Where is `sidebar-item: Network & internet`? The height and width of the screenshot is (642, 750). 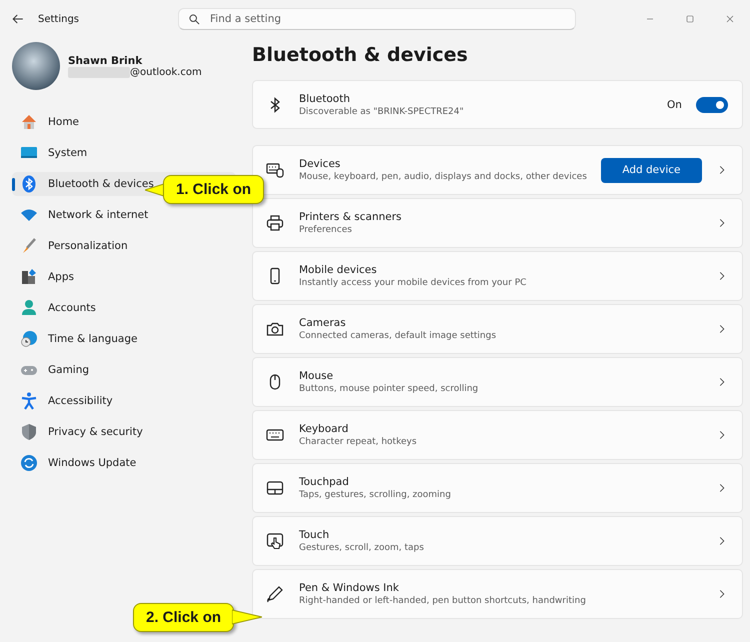 sidebar-item: Network & internet is located at coordinates (124, 215).